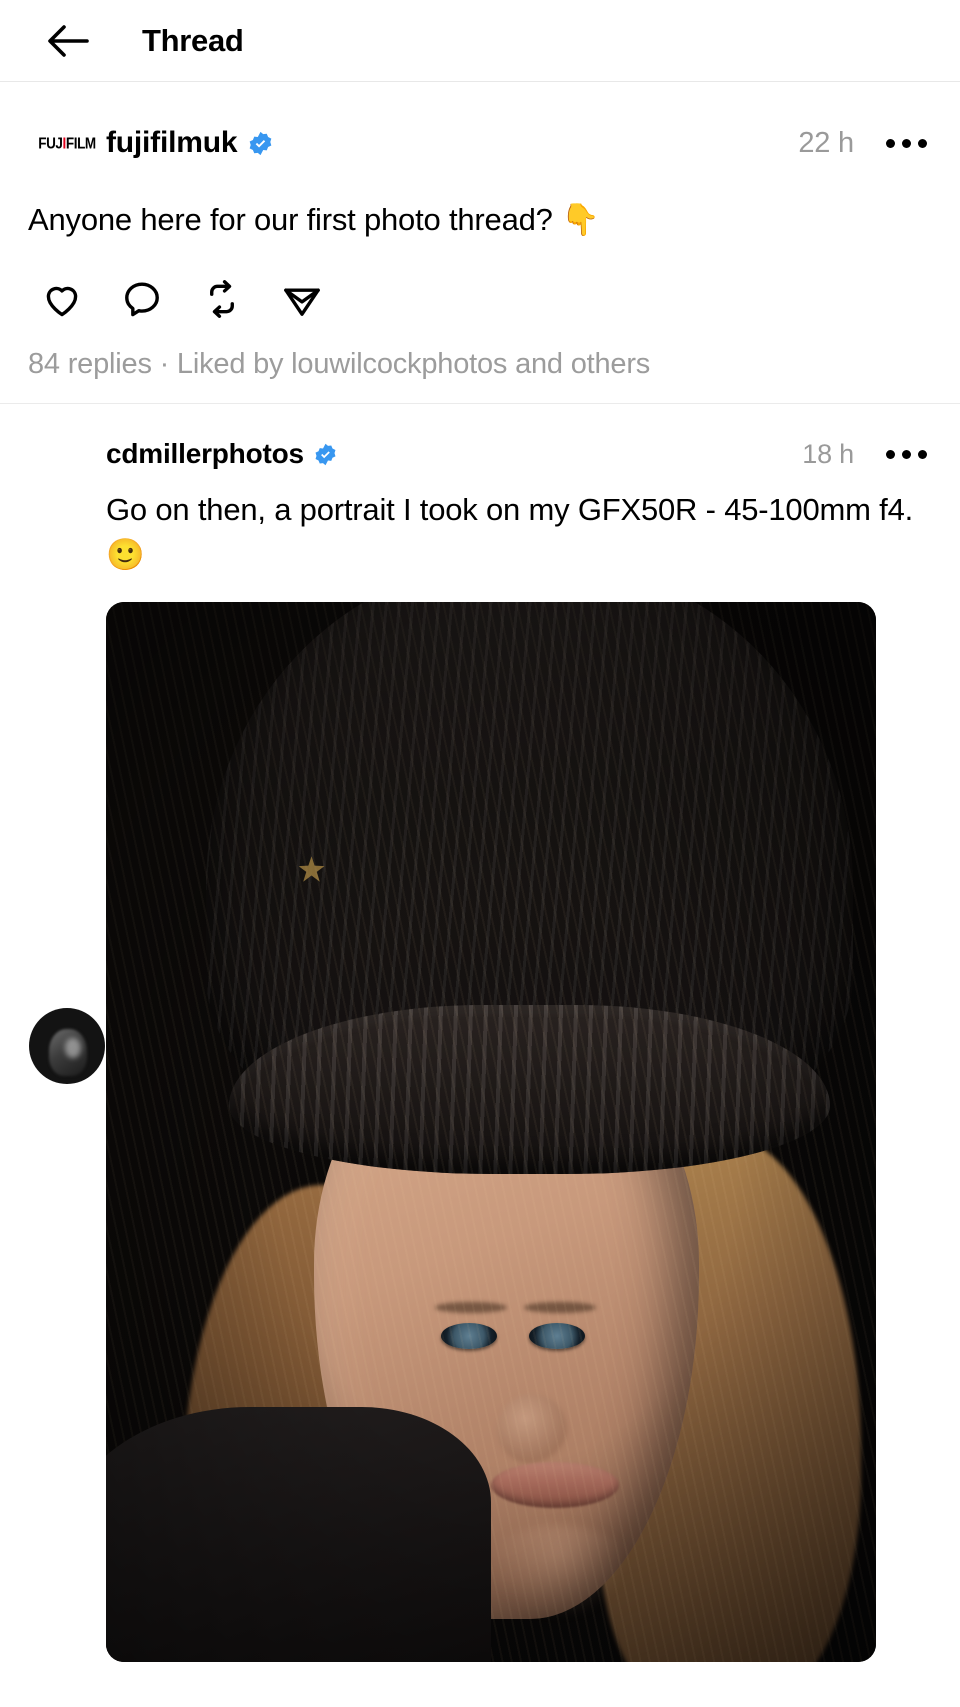 The height and width of the screenshot is (1707, 960). What do you see at coordinates (125, 554) in the screenshot?
I see `slightly-smiling-face-emoji: 🙂` at bounding box center [125, 554].